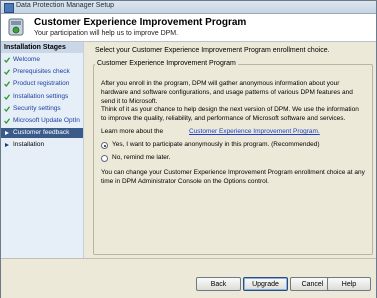 This screenshot has height=298, width=377. Describe the element at coordinates (265, 284) in the screenshot. I see `upgrade-button: Upgrade` at that location.